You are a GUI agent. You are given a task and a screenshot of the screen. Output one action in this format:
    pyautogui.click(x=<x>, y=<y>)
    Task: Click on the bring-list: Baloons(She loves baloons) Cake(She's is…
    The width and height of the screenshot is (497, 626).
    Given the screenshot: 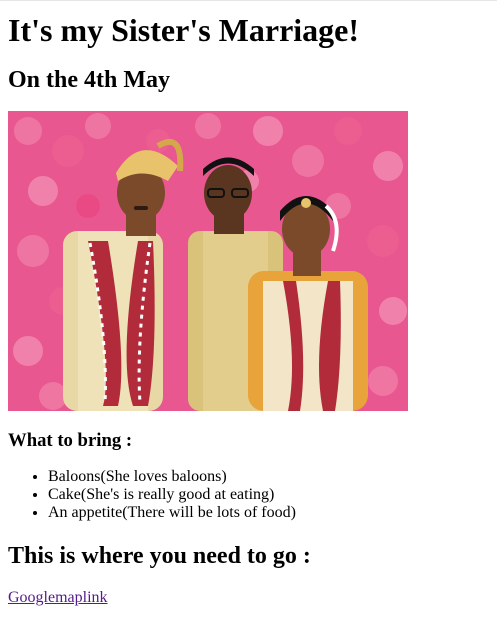 What is the action you would take?
    pyautogui.click(x=248, y=495)
    